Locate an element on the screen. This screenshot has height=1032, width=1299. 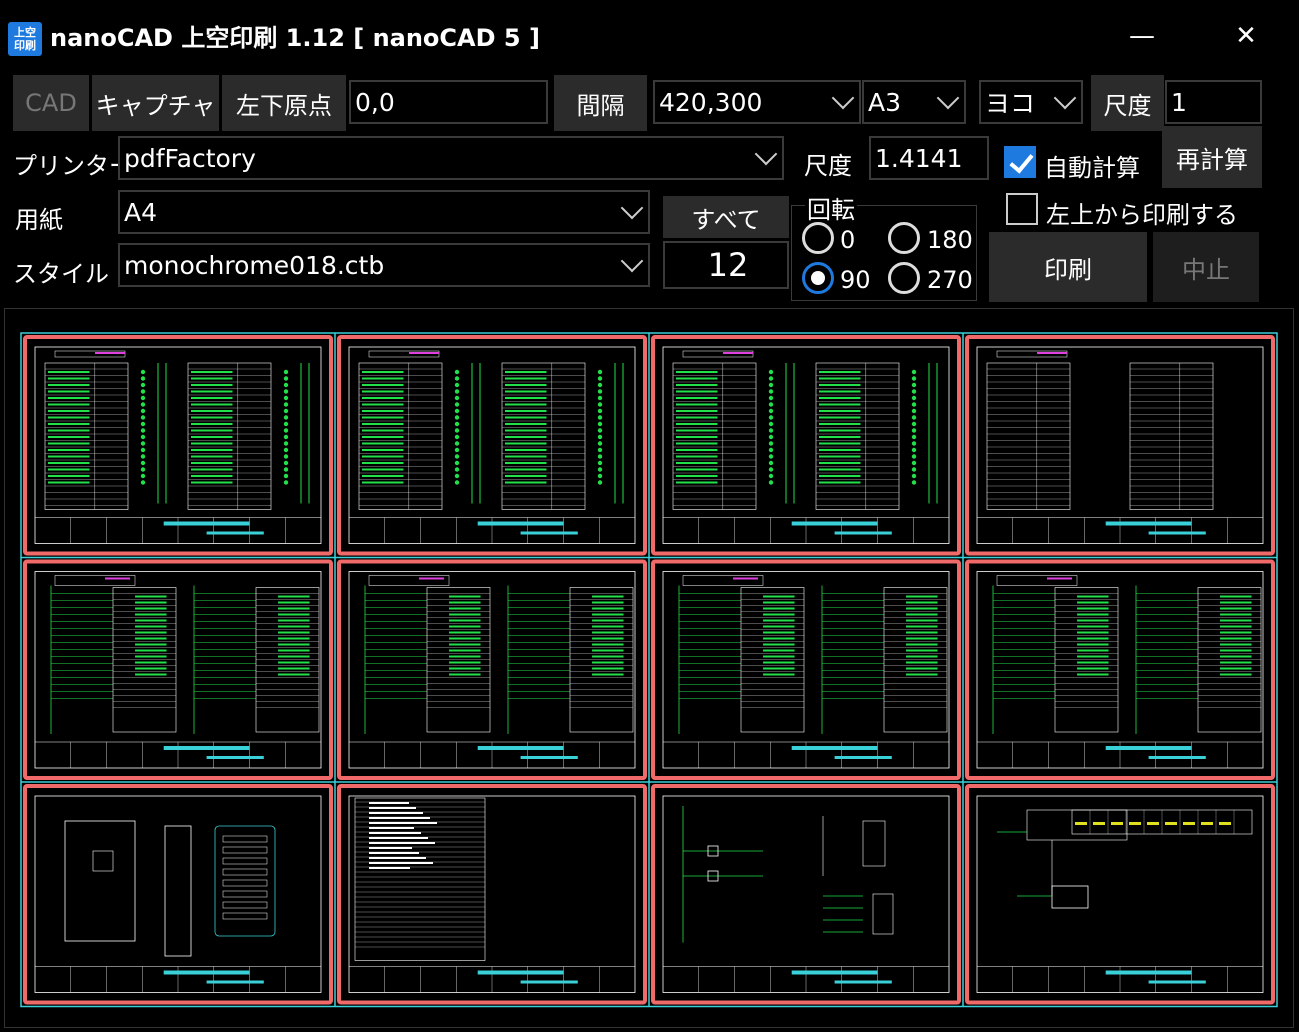
interval-combo: 420,300 is located at coordinates (757, 102).